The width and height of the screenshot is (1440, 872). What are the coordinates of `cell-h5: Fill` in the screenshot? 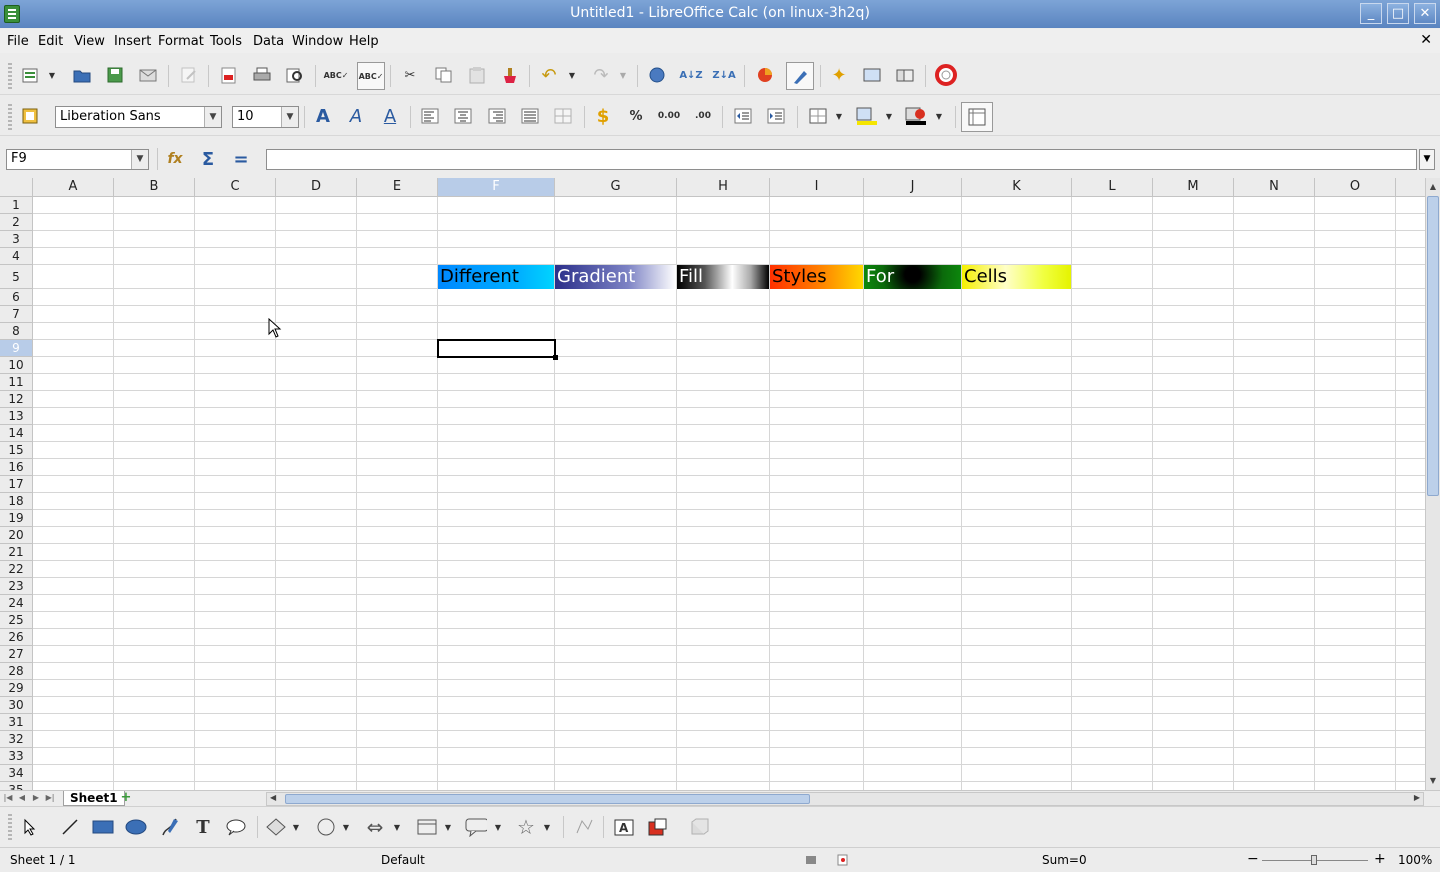 It's located at (723, 277).